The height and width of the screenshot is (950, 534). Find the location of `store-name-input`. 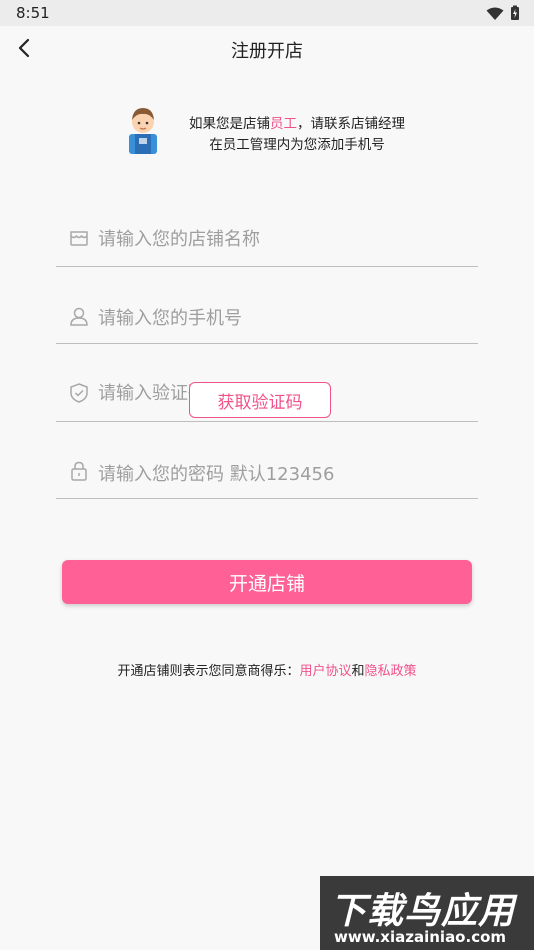

store-name-input is located at coordinates (268, 239).